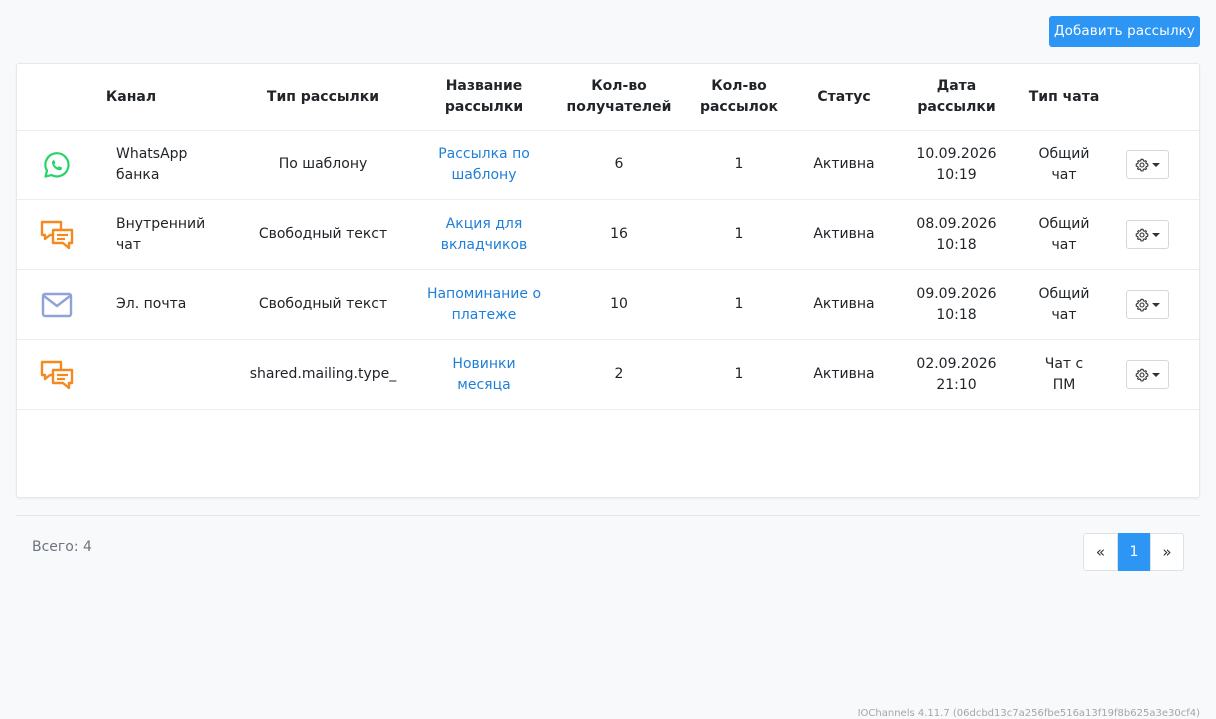 This screenshot has height=719, width=1216. Describe the element at coordinates (484, 164) in the screenshot. I see `mailing-name-link: Рассылка по шаблону` at that location.